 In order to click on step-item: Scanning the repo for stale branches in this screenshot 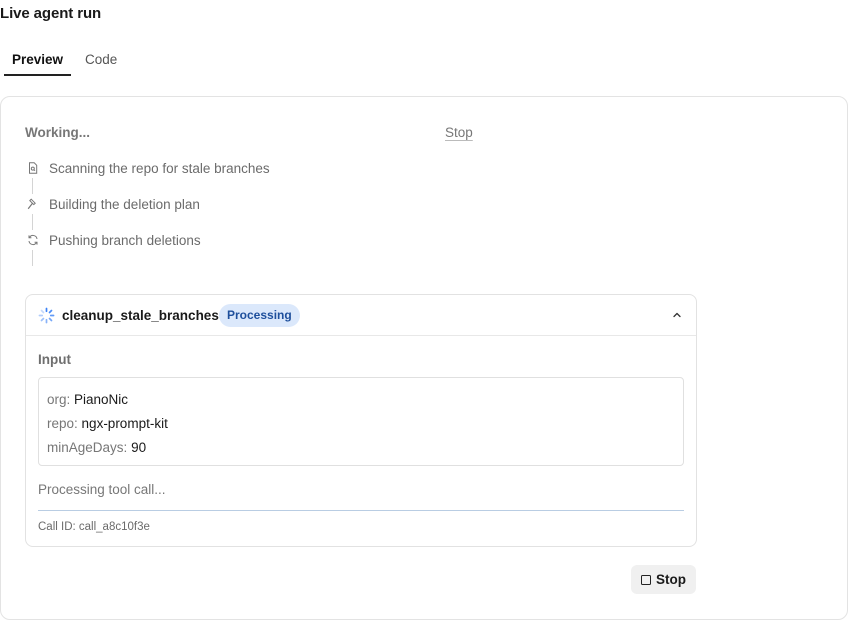, I will do `click(225, 178)`.